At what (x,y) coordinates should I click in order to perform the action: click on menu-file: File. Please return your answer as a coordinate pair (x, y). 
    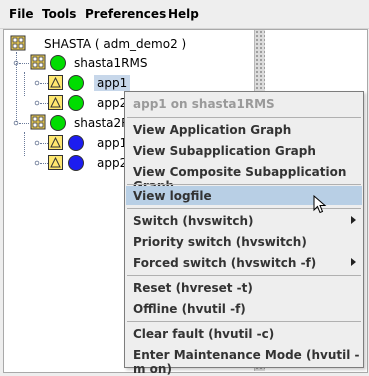
    Looking at the image, I should click on (21, 14).